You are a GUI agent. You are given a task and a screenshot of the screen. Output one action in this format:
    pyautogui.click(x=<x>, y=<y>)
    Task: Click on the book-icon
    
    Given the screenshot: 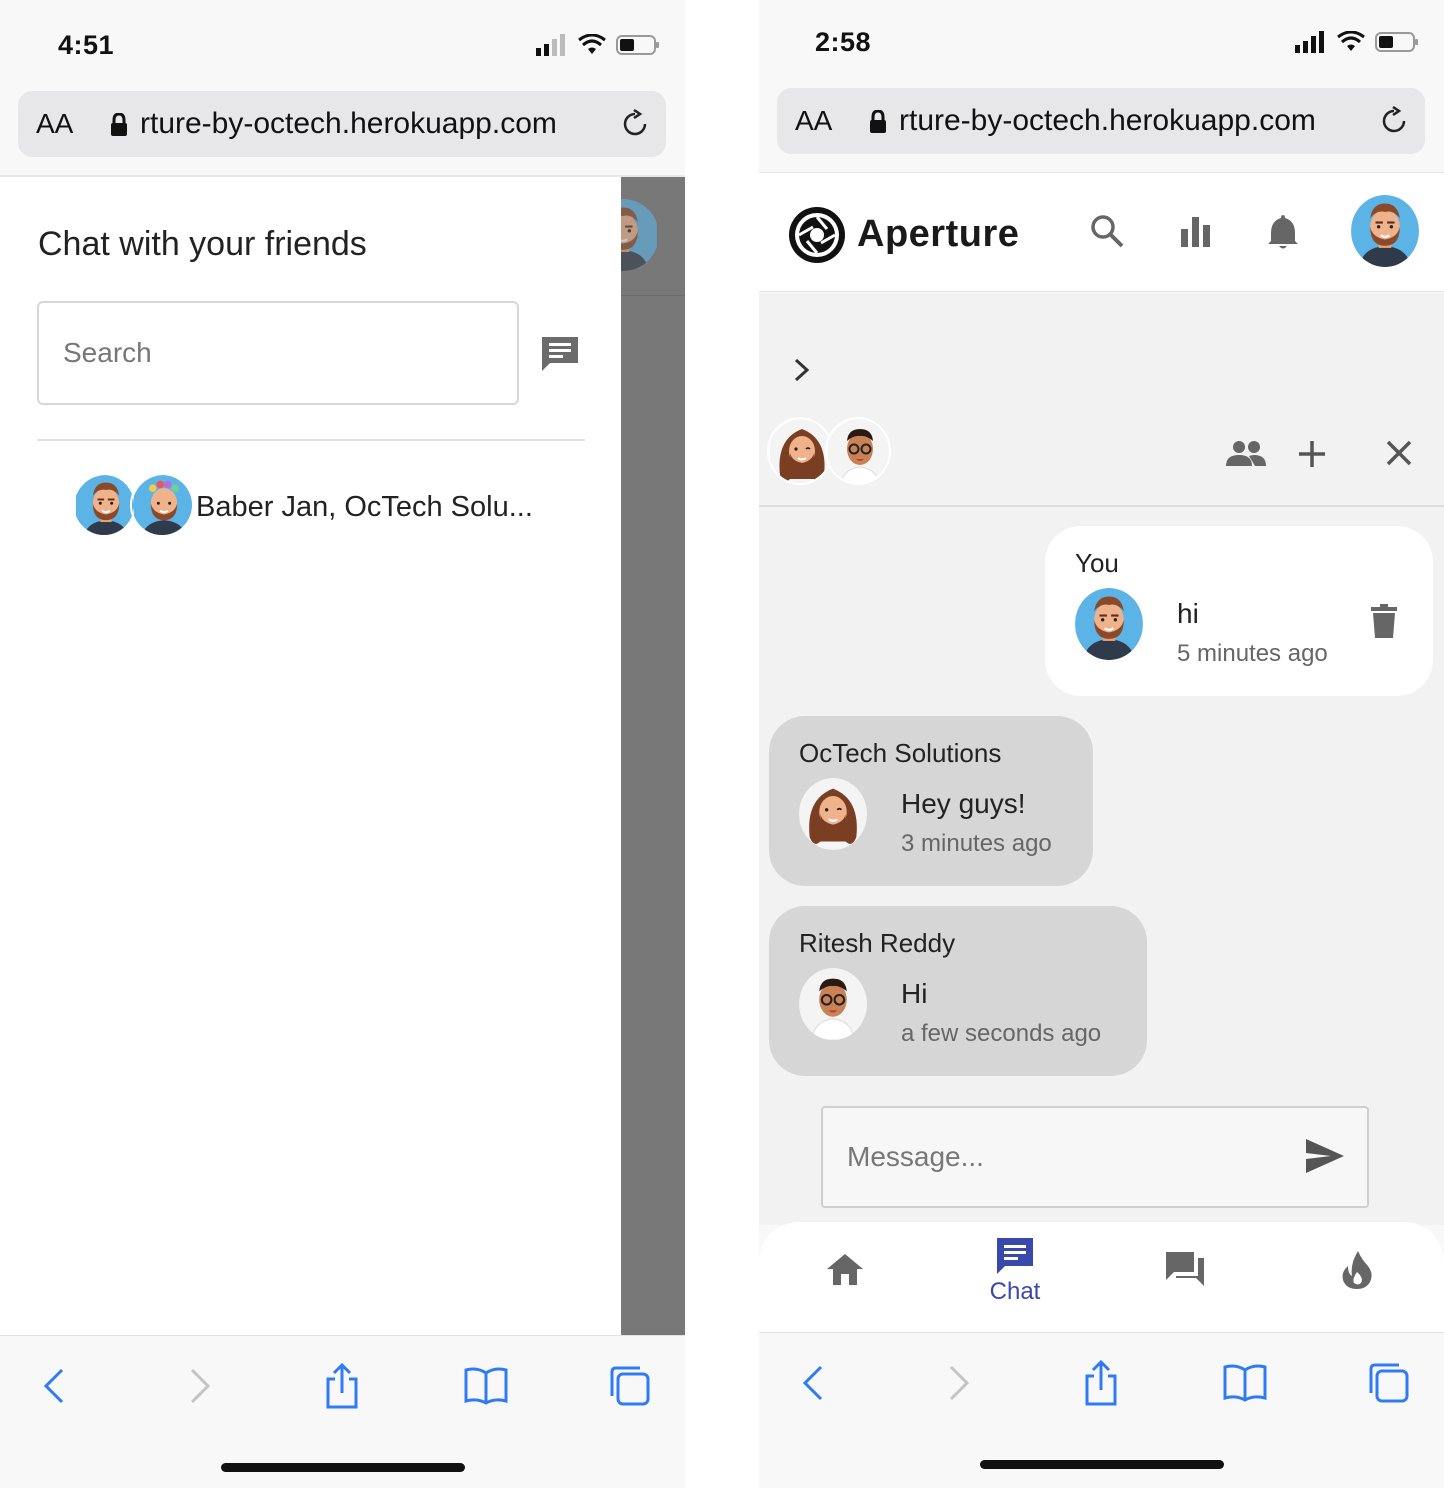 What is the action you would take?
    pyautogui.click(x=1245, y=1383)
    